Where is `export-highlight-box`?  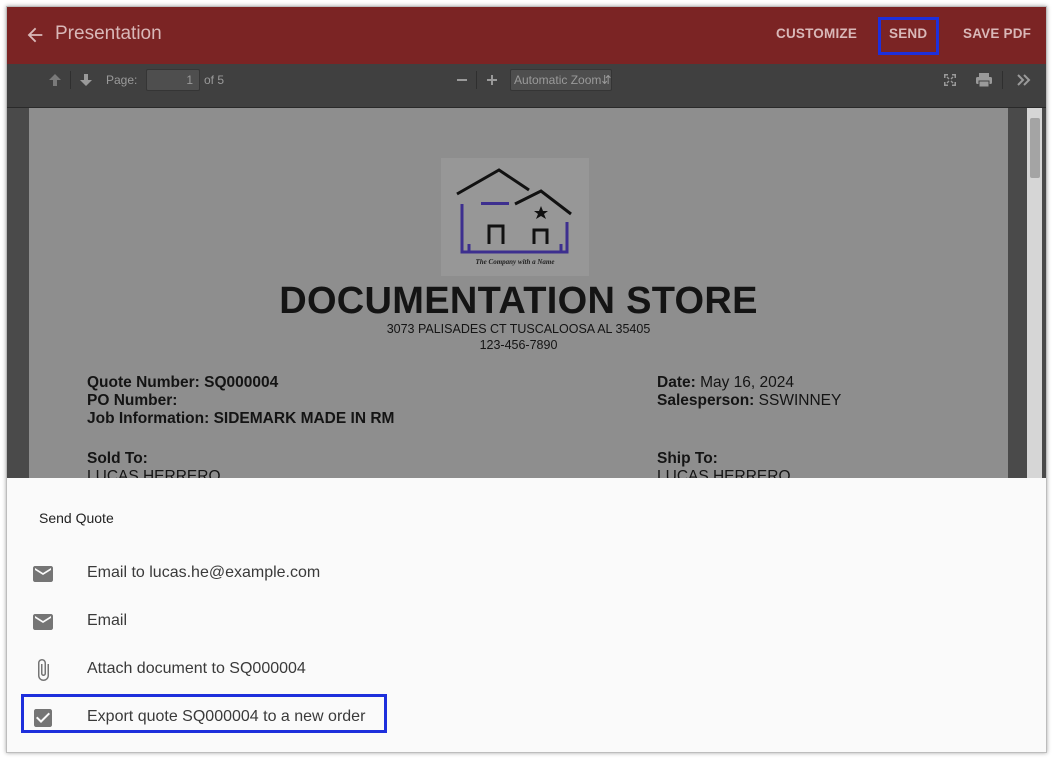 export-highlight-box is located at coordinates (204, 713).